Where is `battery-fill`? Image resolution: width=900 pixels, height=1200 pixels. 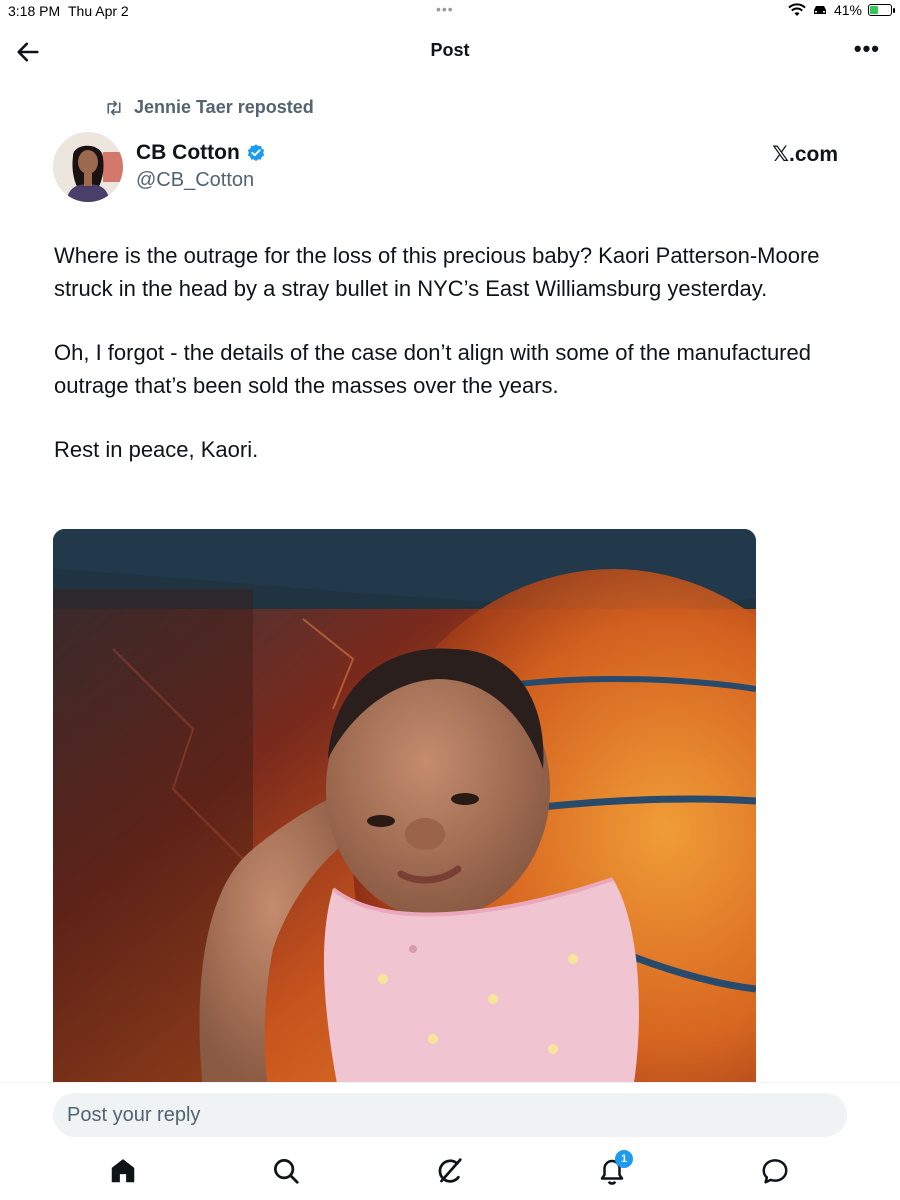
battery-fill is located at coordinates (874, 10).